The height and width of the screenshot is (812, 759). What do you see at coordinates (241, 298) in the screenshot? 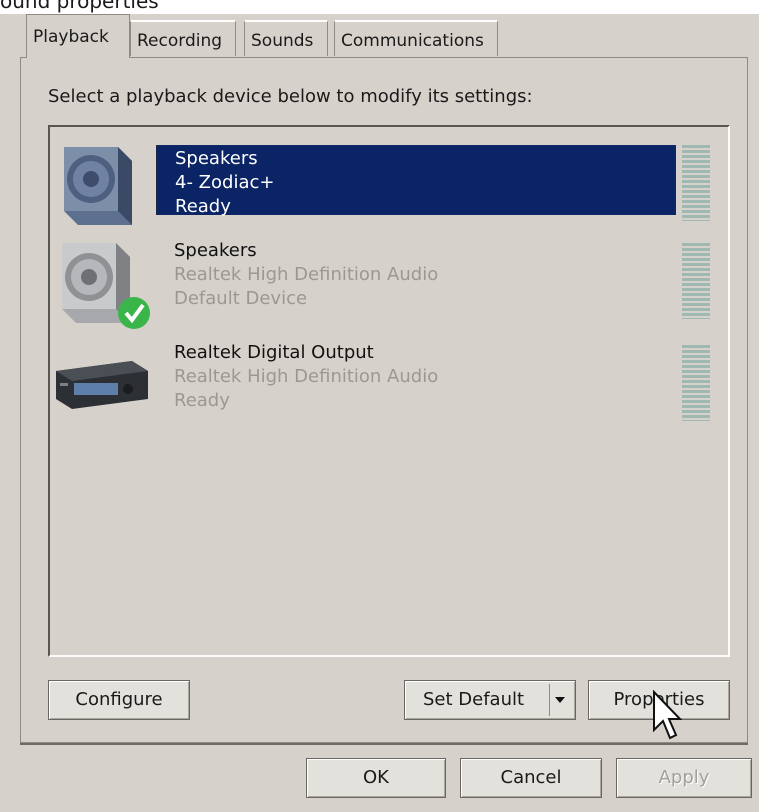
I see `device-status: Default Device` at bounding box center [241, 298].